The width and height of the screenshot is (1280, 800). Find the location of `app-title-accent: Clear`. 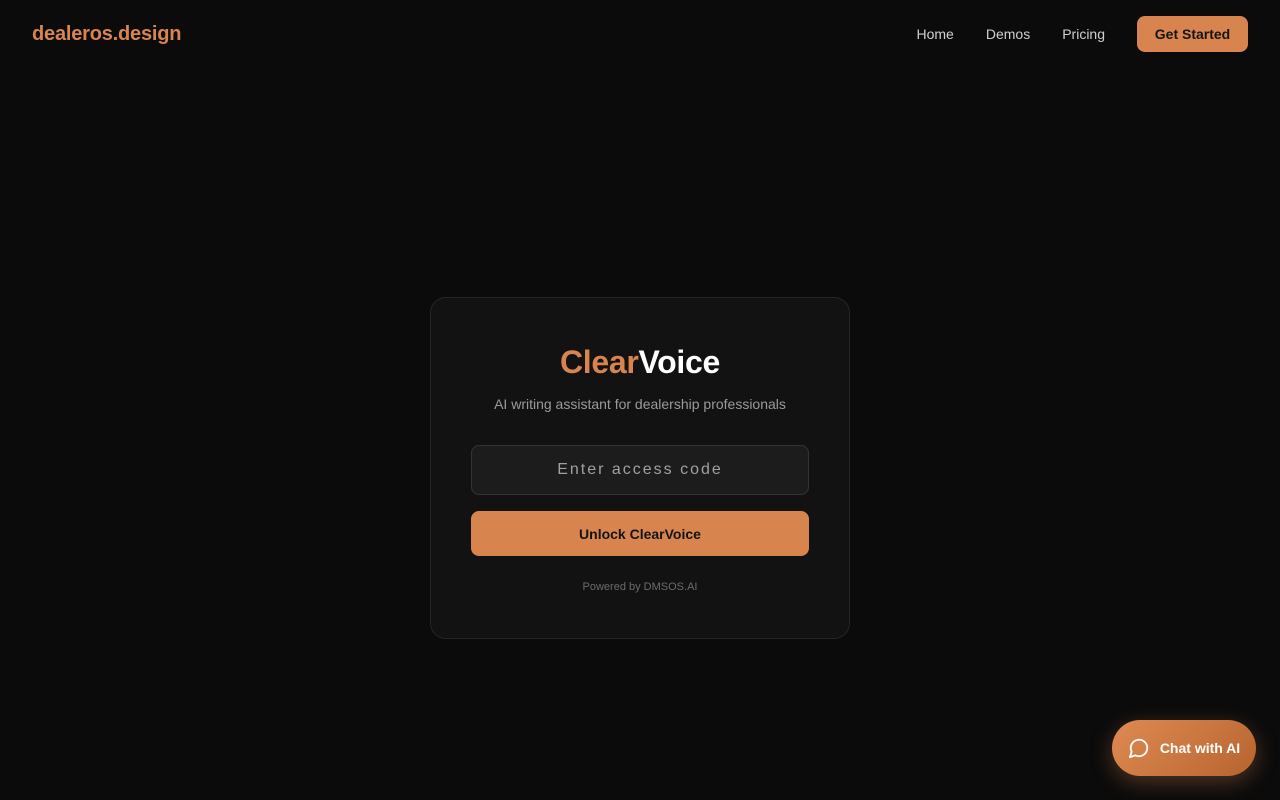

app-title-accent: Clear is located at coordinates (599, 362).